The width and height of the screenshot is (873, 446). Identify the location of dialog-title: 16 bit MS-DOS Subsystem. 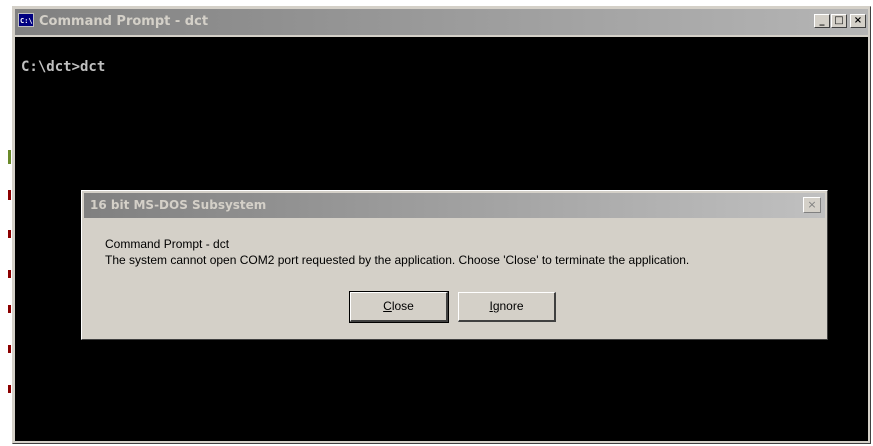
(178, 205).